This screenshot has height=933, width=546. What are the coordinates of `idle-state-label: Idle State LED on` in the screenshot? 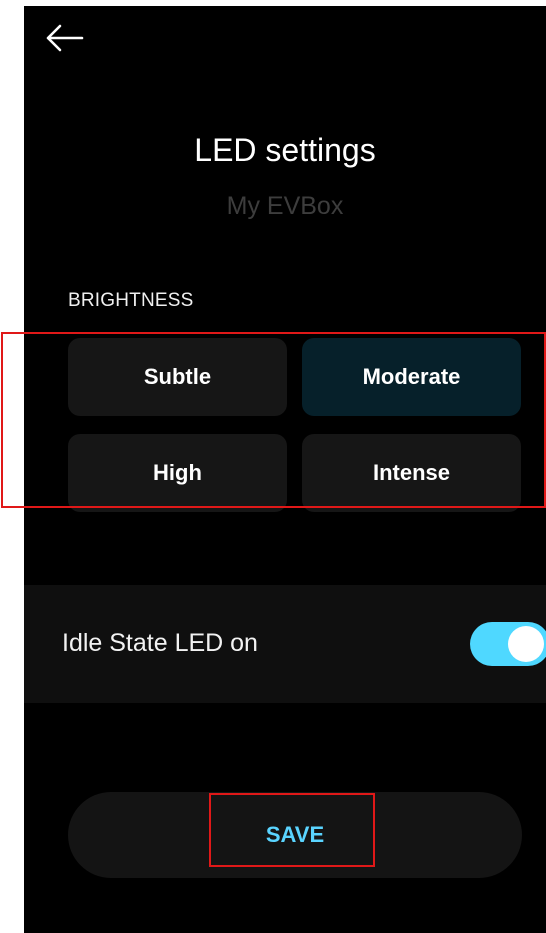 It's located at (160, 643).